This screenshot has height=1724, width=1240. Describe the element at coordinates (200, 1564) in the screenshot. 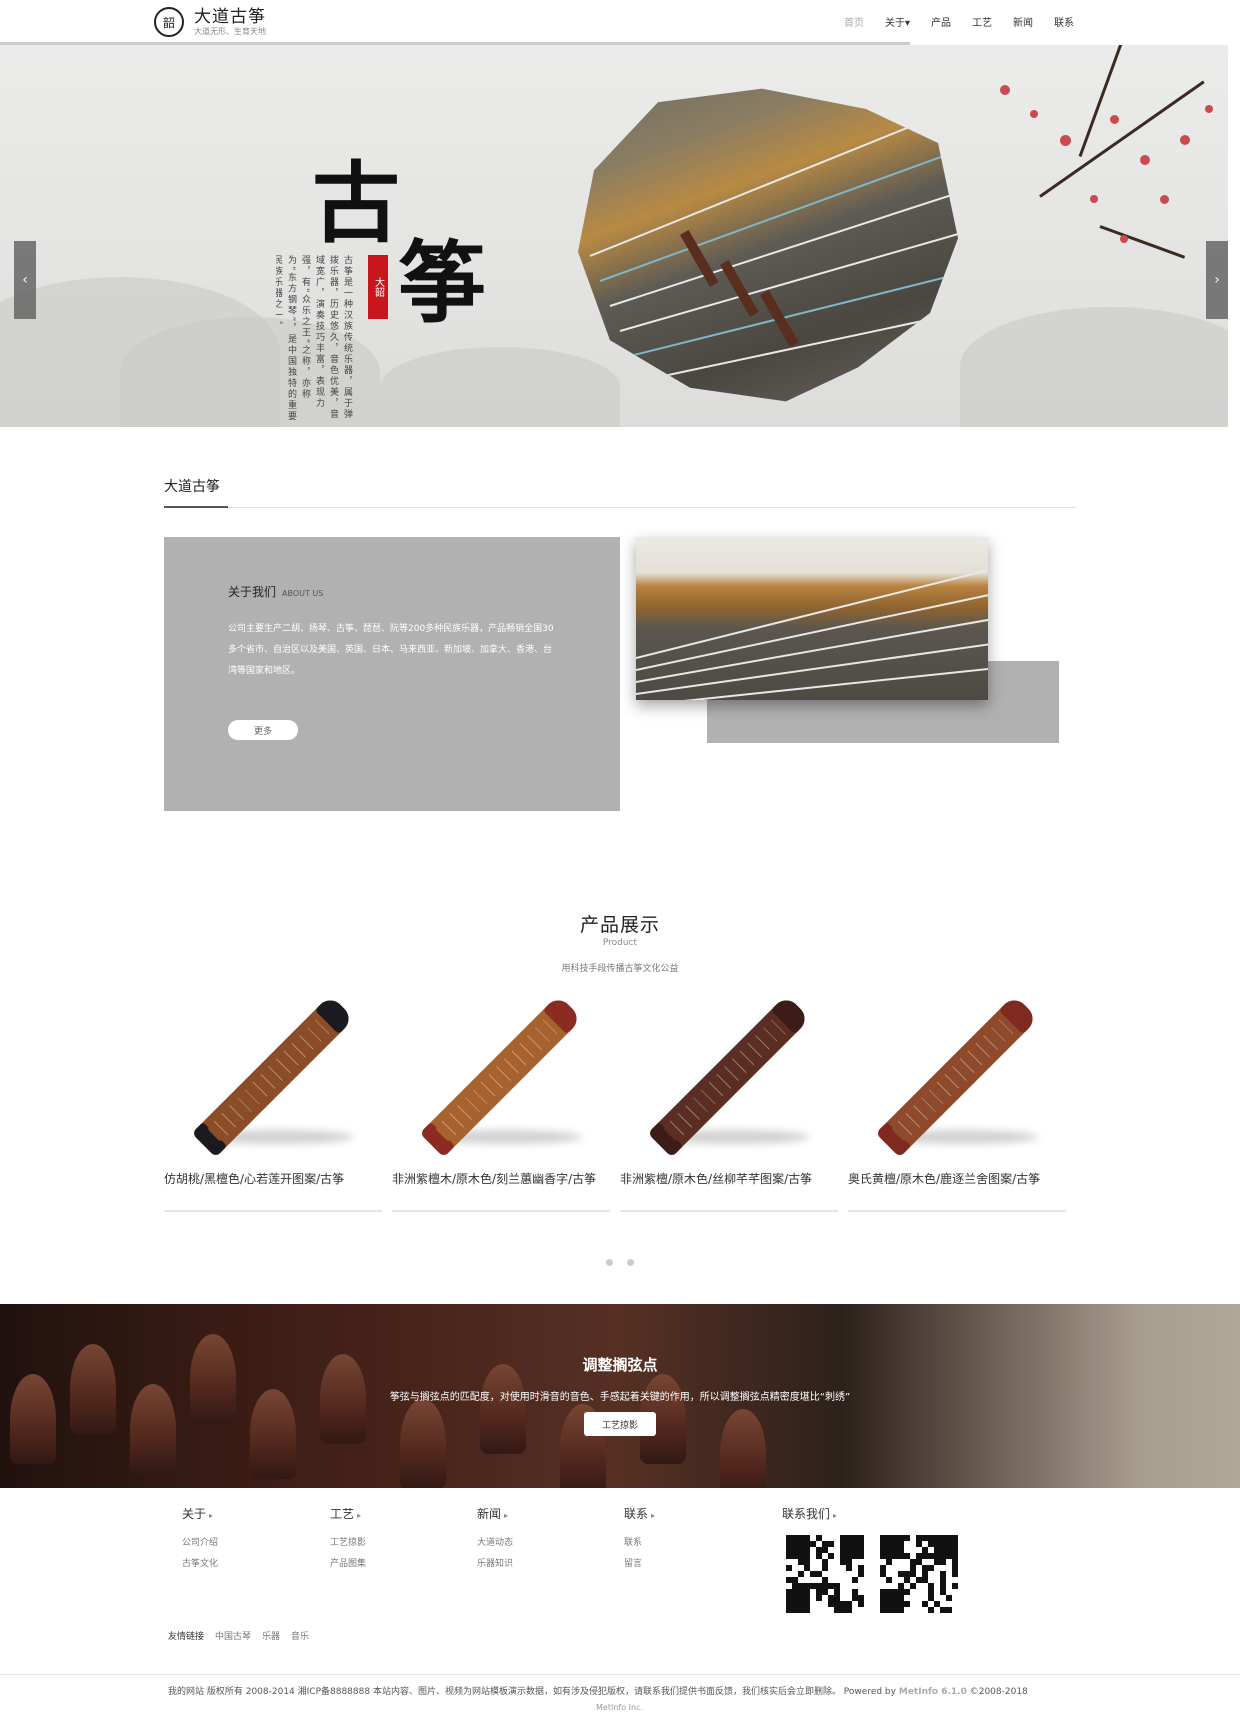

I see `footer-link: 古筝文化` at that location.